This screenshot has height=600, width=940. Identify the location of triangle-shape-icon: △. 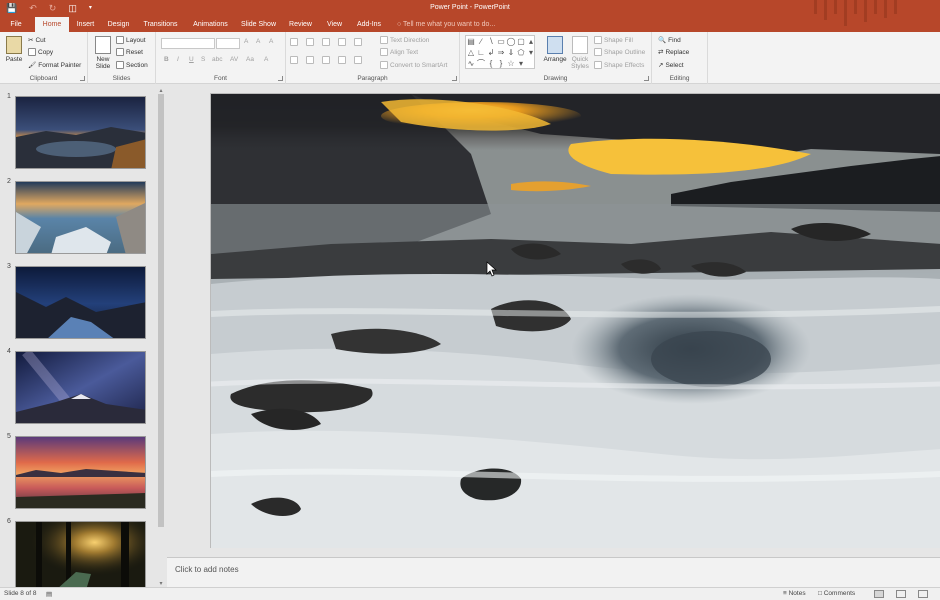
(471, 52).